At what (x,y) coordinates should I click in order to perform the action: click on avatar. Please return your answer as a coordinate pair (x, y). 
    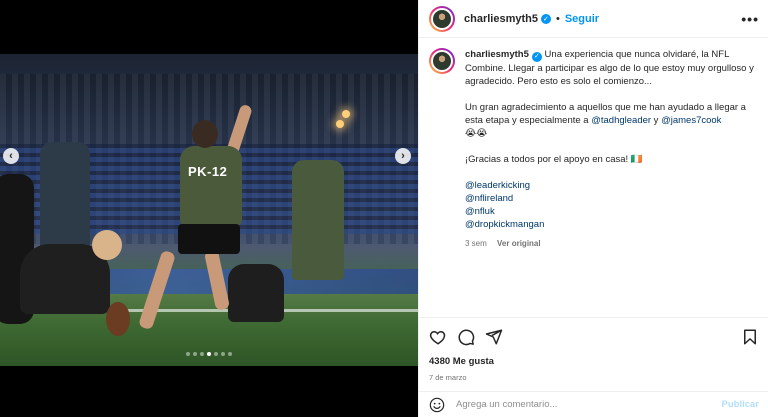
    Looking at the image, I should click on (442, 18).